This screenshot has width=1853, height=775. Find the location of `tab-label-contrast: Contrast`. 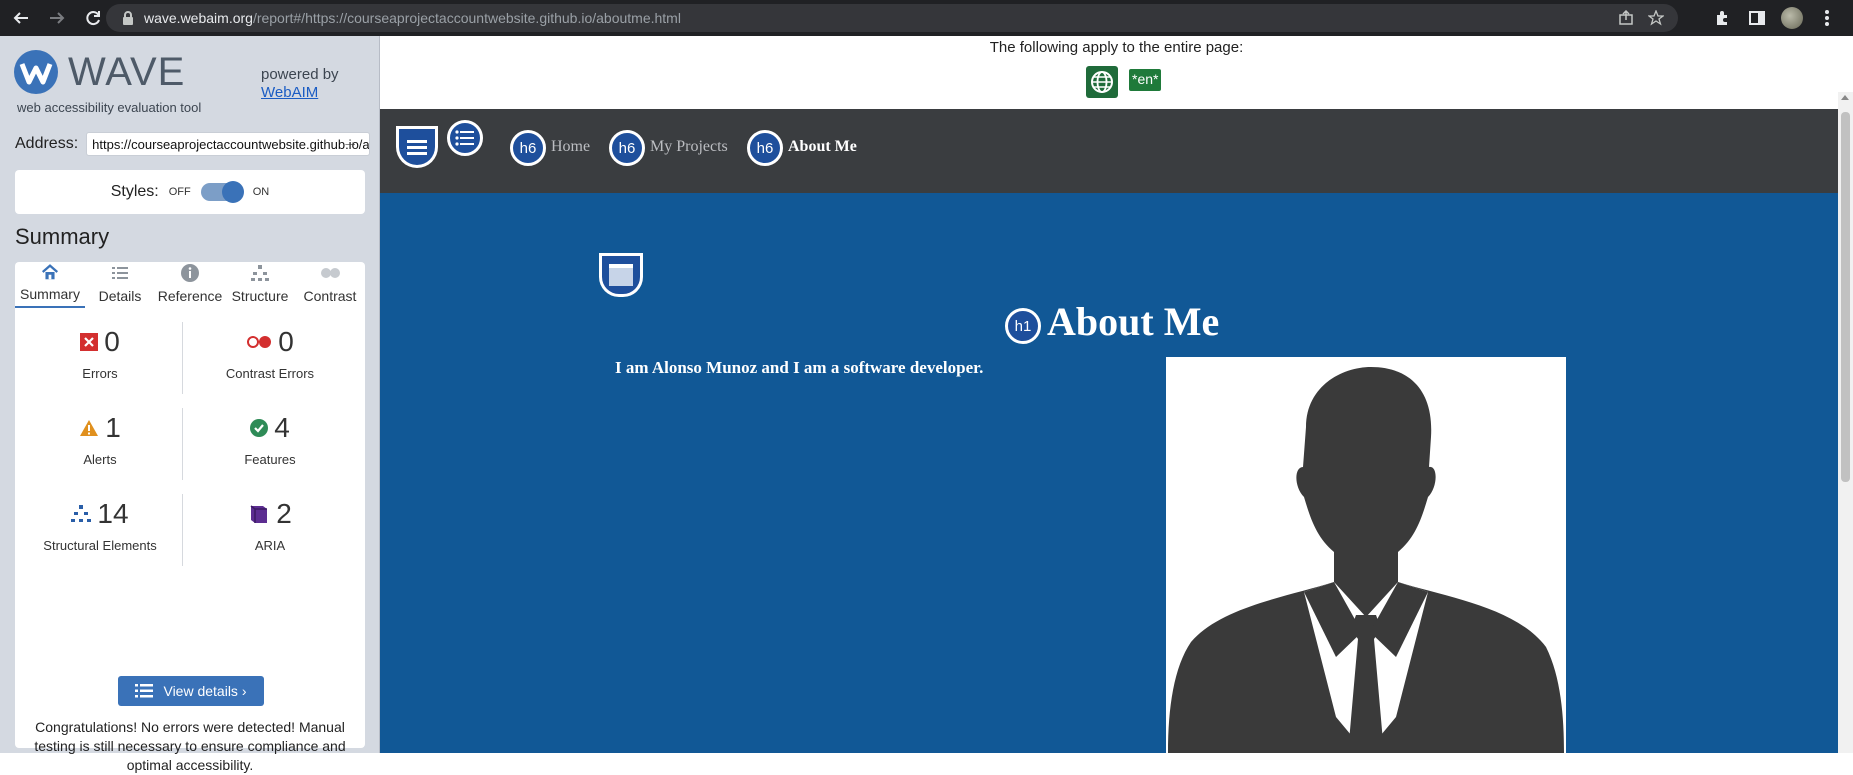

tab-label-contrast: Contrast is located at coordinates (330, 296).